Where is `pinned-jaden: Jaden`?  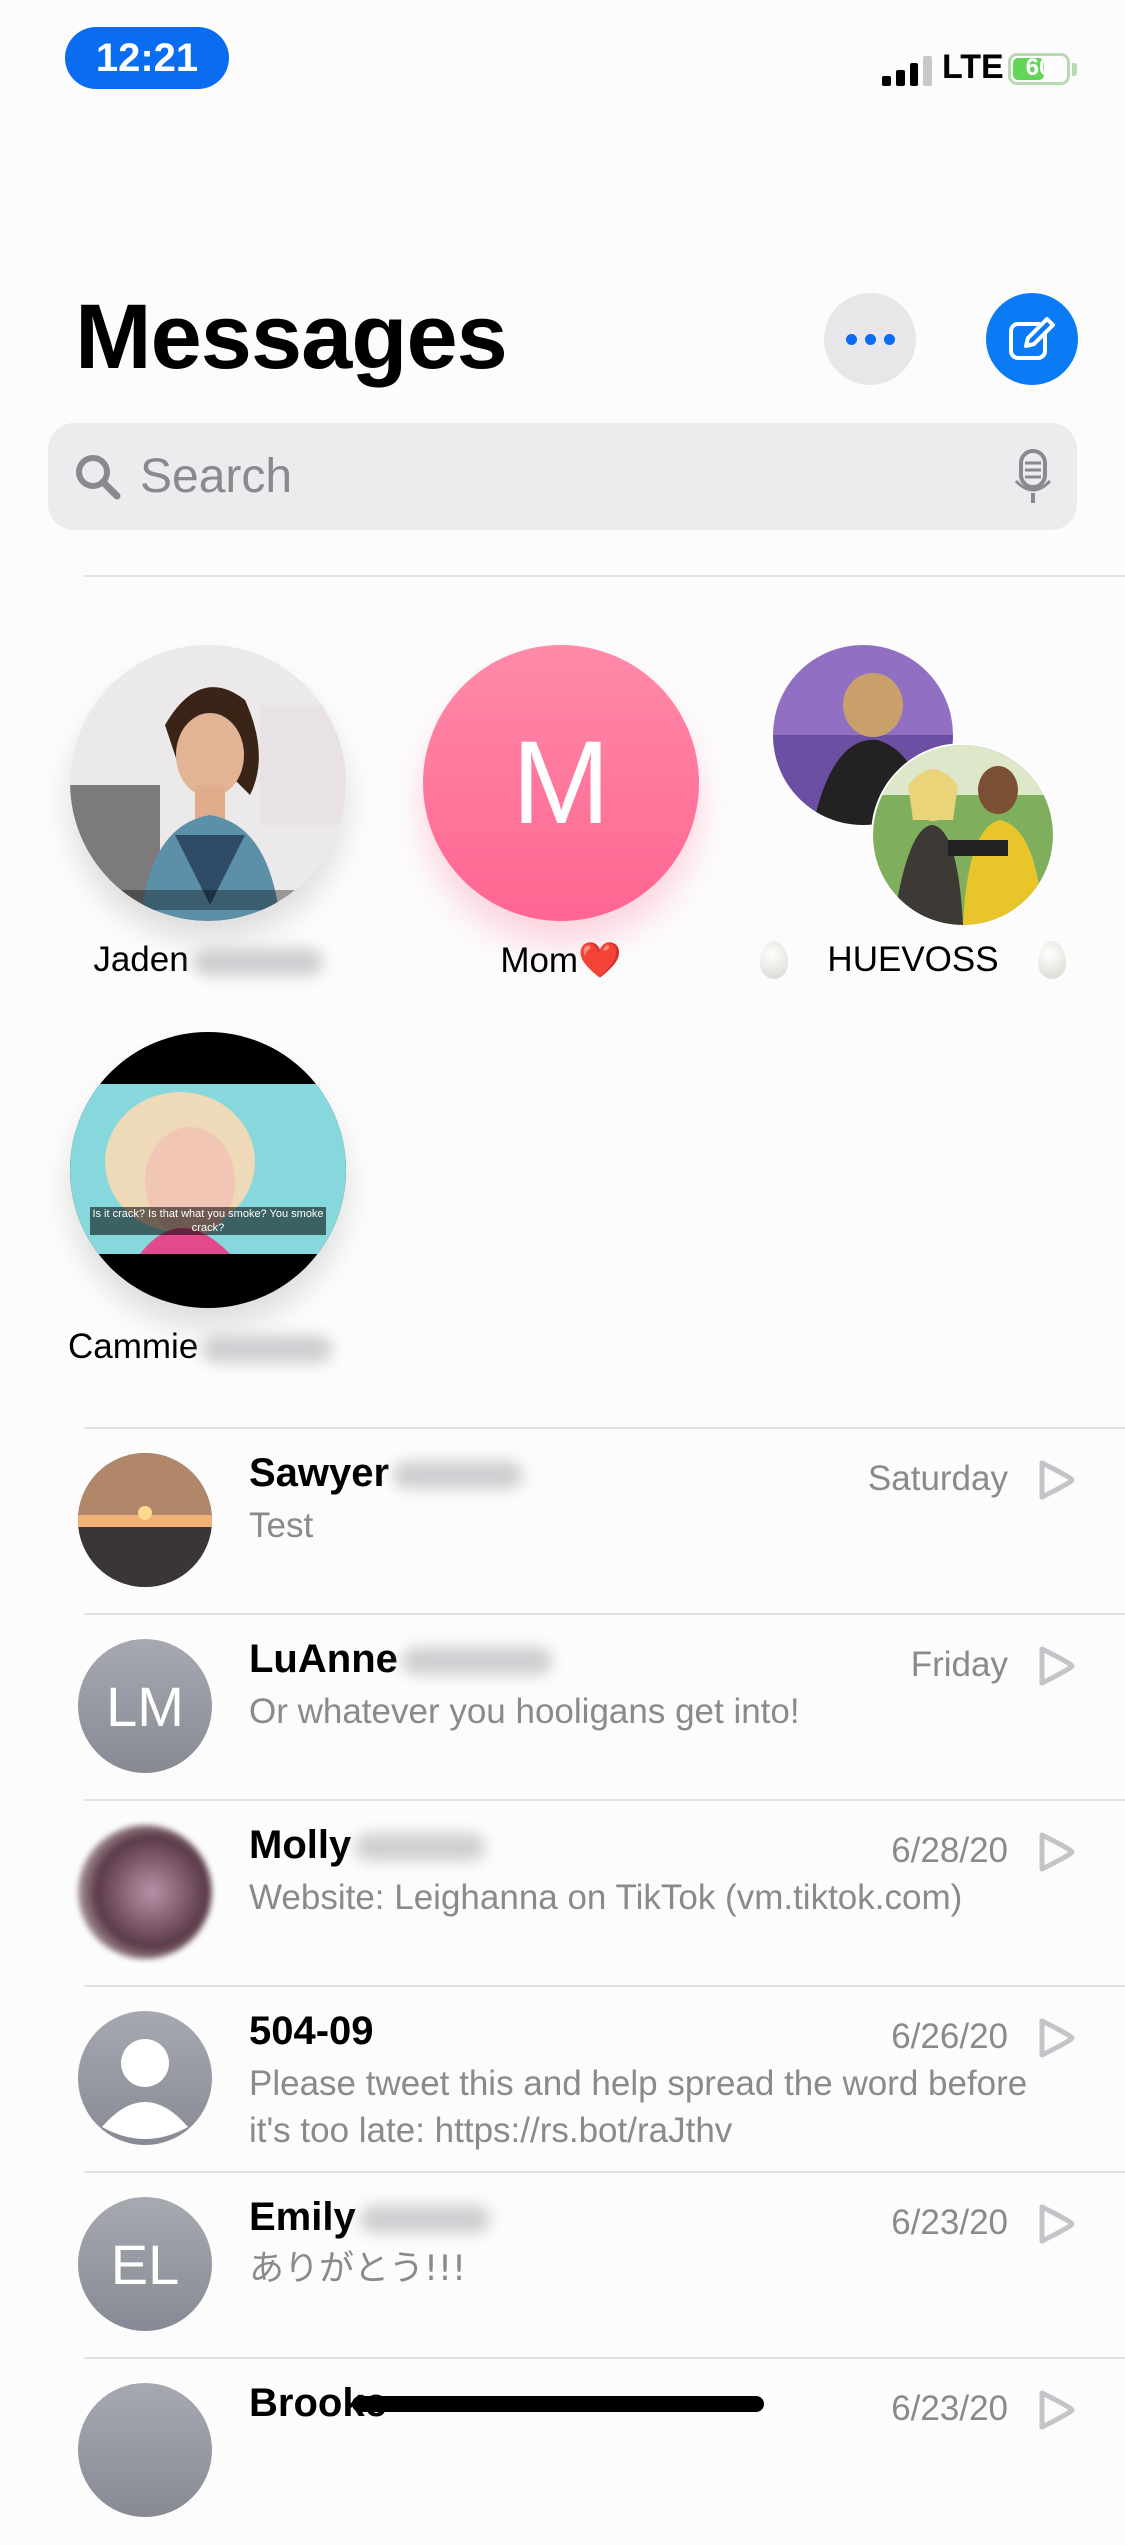 pinned-jaden: Jaden is located at coordinates (208, 812).